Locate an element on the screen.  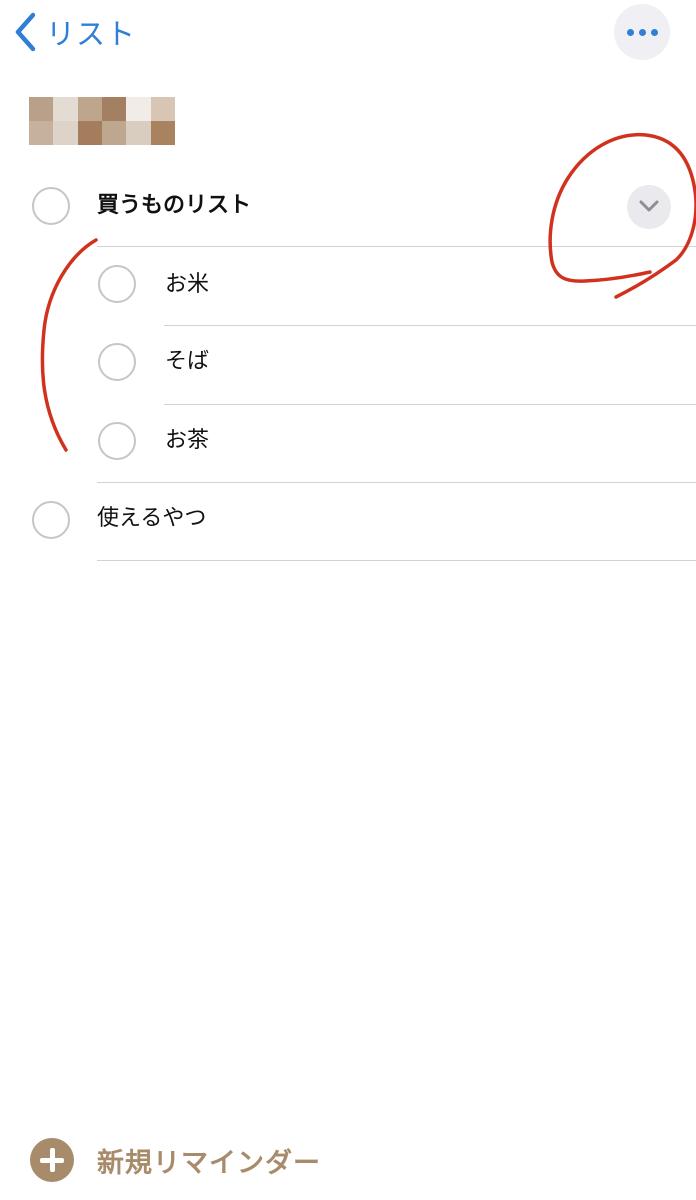
chevron-down-icon is located at coordinates (649, 207).